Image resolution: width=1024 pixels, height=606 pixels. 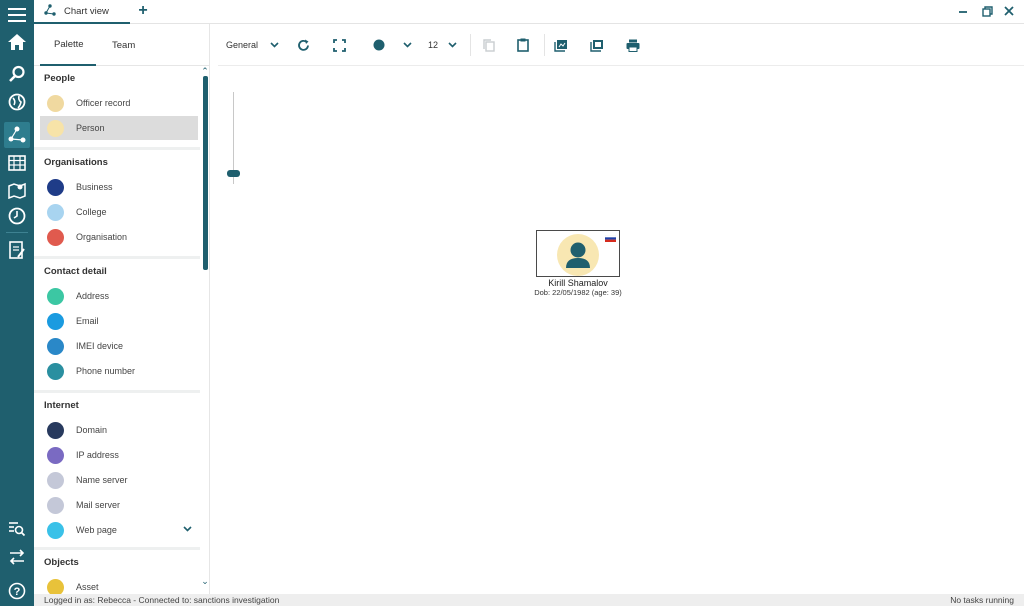 I want to click on tab-team: Team, so click(x=132, y=45).